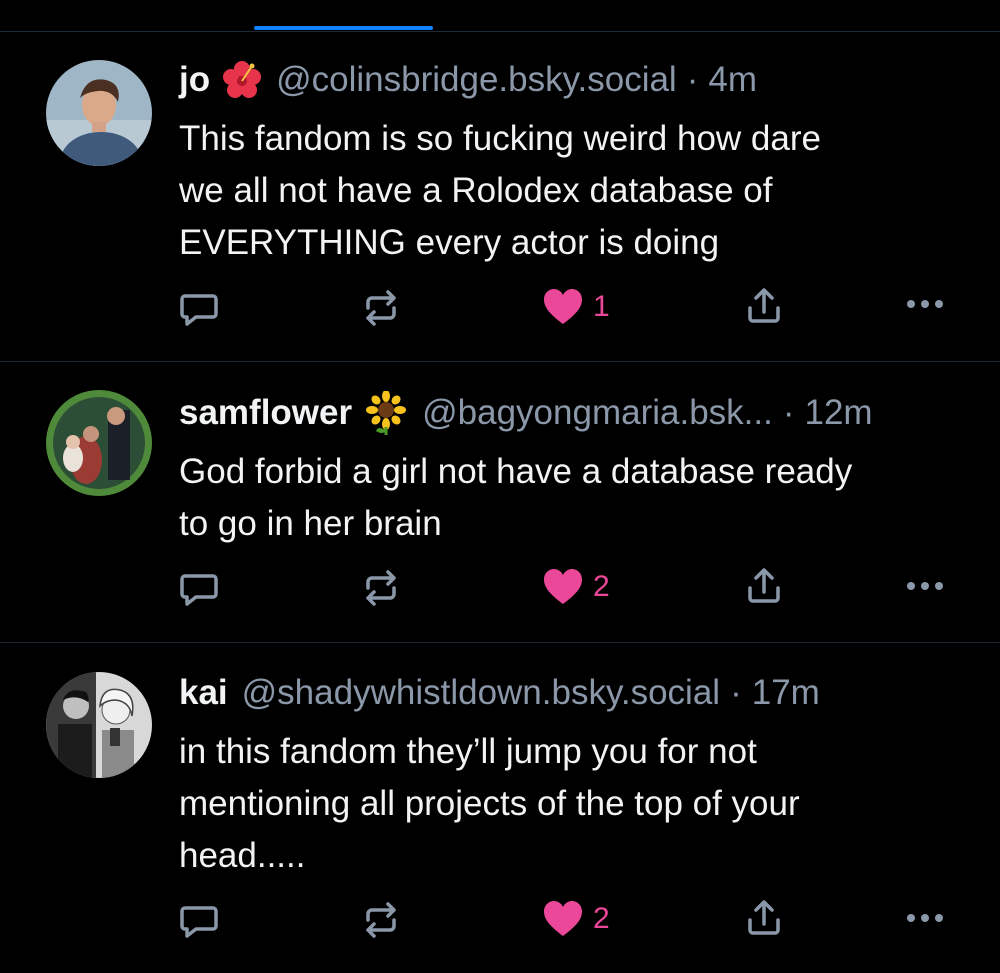 The width and height of the screenshot is (1000, 973). I want to click on post-text-line: EVERYTHING every actor is doing, so click(449, 242).